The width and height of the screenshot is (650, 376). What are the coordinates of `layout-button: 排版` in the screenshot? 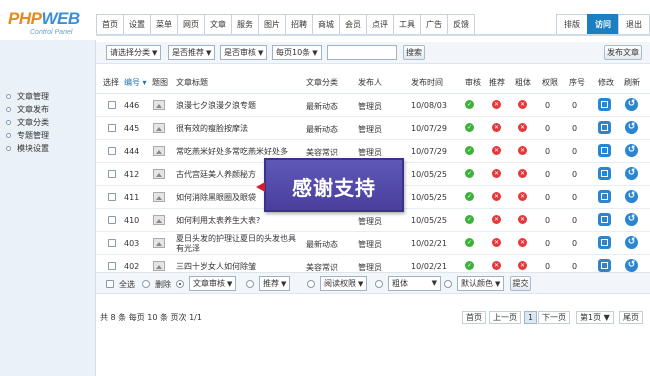 It's located at (572, 24).